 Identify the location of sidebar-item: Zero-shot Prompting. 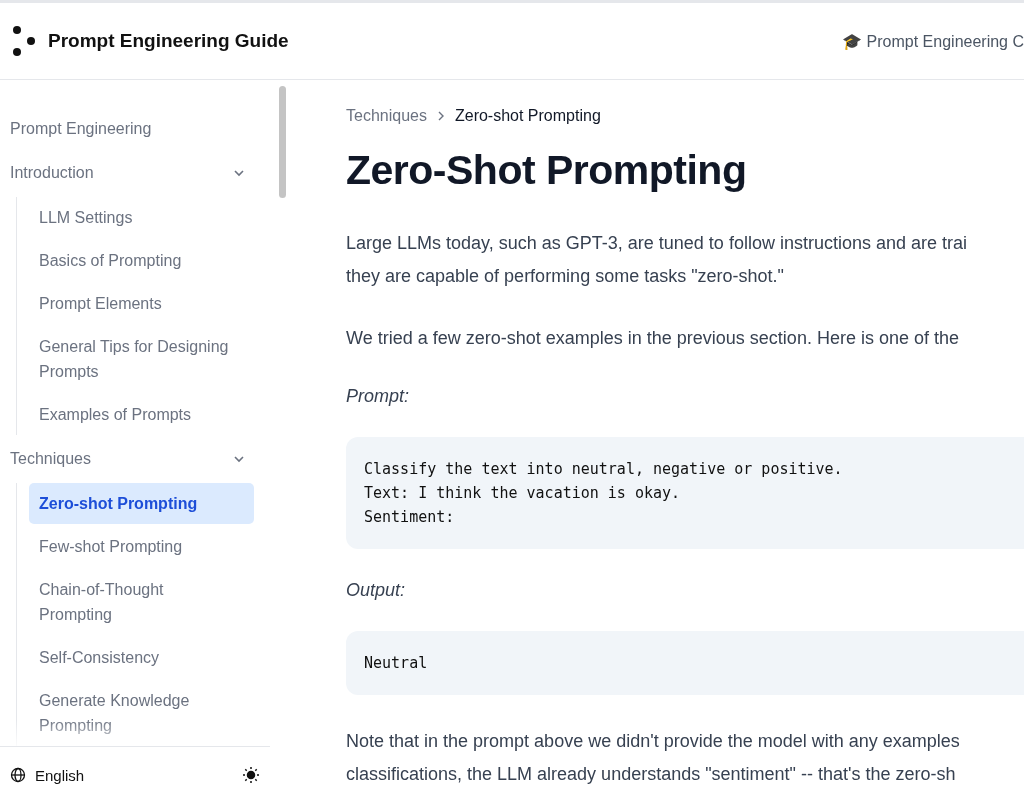
(141, 503).